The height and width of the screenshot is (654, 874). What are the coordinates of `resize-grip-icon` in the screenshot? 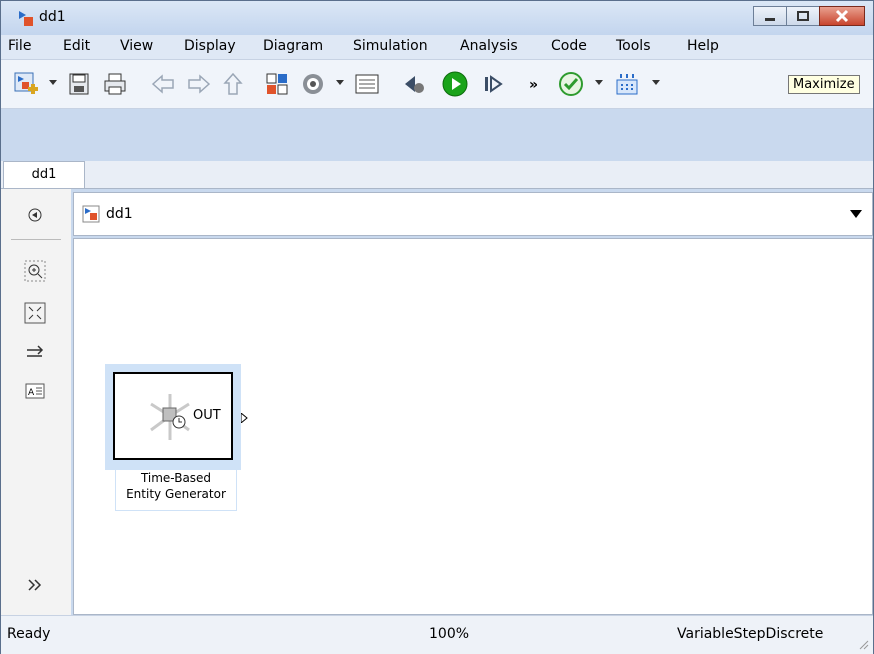 It's located at (863, 644).